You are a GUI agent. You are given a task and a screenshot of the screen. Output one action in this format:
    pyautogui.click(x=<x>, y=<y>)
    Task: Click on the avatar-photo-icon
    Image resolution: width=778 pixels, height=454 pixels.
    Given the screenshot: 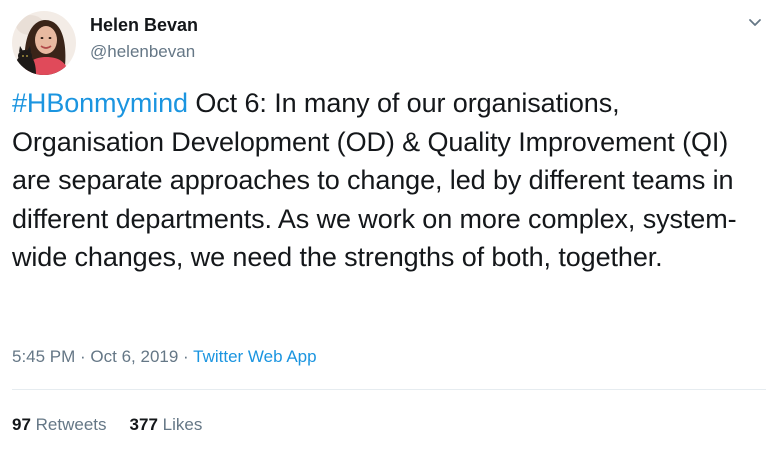 What is the action you would take?
    pyautogui.click(x=44, y=43)
    